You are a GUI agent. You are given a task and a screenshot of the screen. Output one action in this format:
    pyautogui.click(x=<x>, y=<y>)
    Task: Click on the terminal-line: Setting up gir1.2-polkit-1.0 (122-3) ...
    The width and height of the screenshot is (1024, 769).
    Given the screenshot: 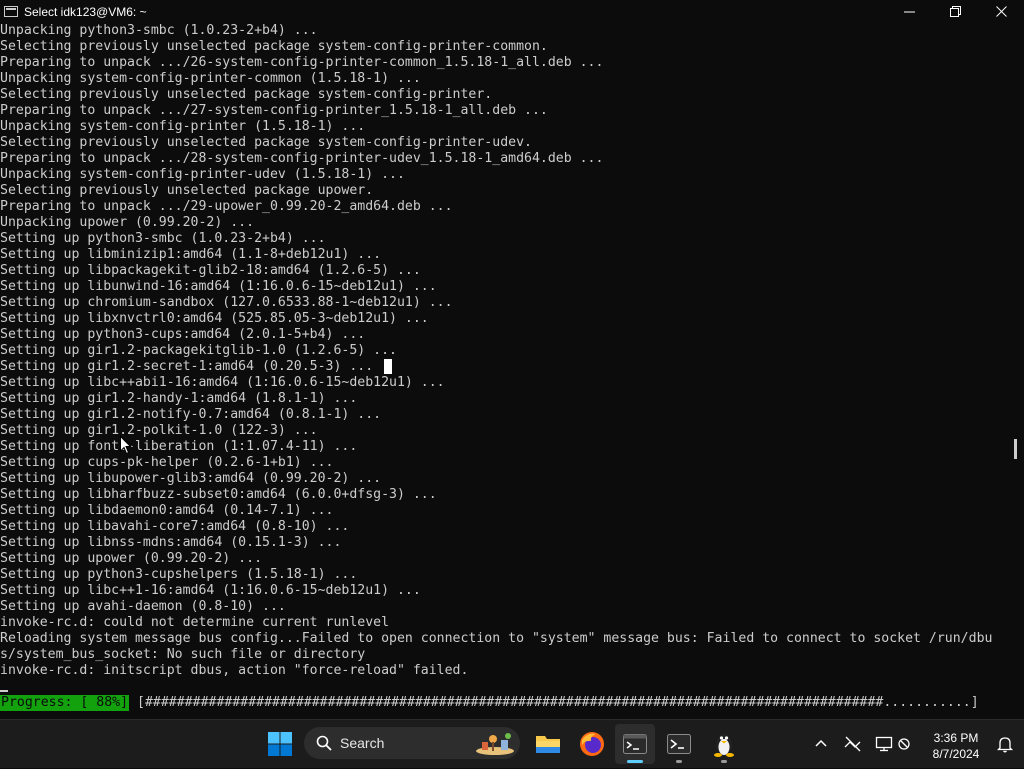 What is the action you would take?
    pyautogui.click(x=159, y=430)
    